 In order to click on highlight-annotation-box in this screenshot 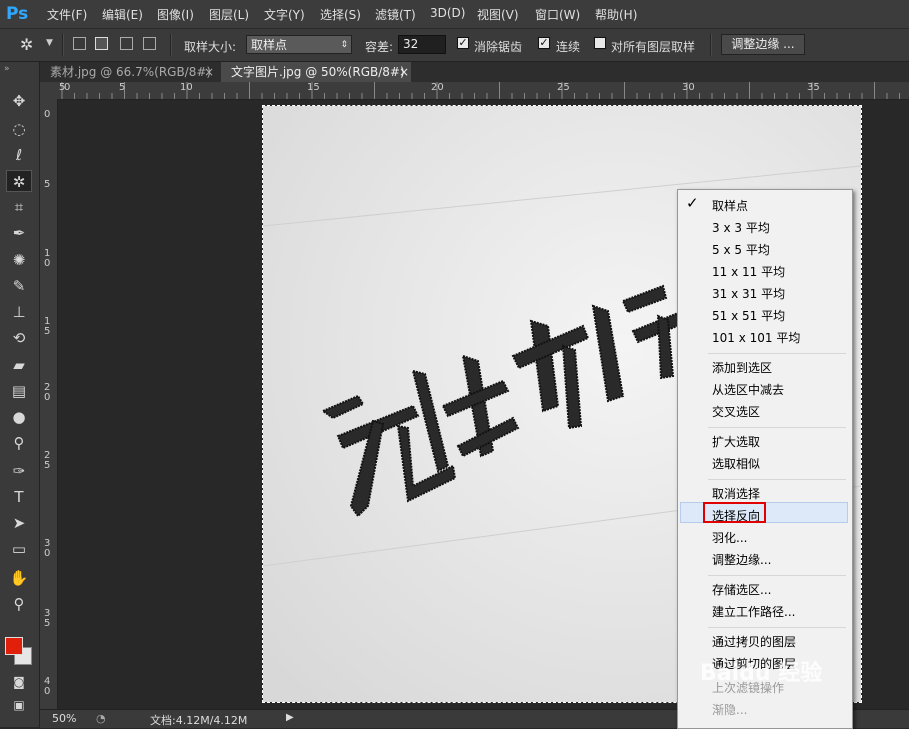, I will do `click(734, 512)`.